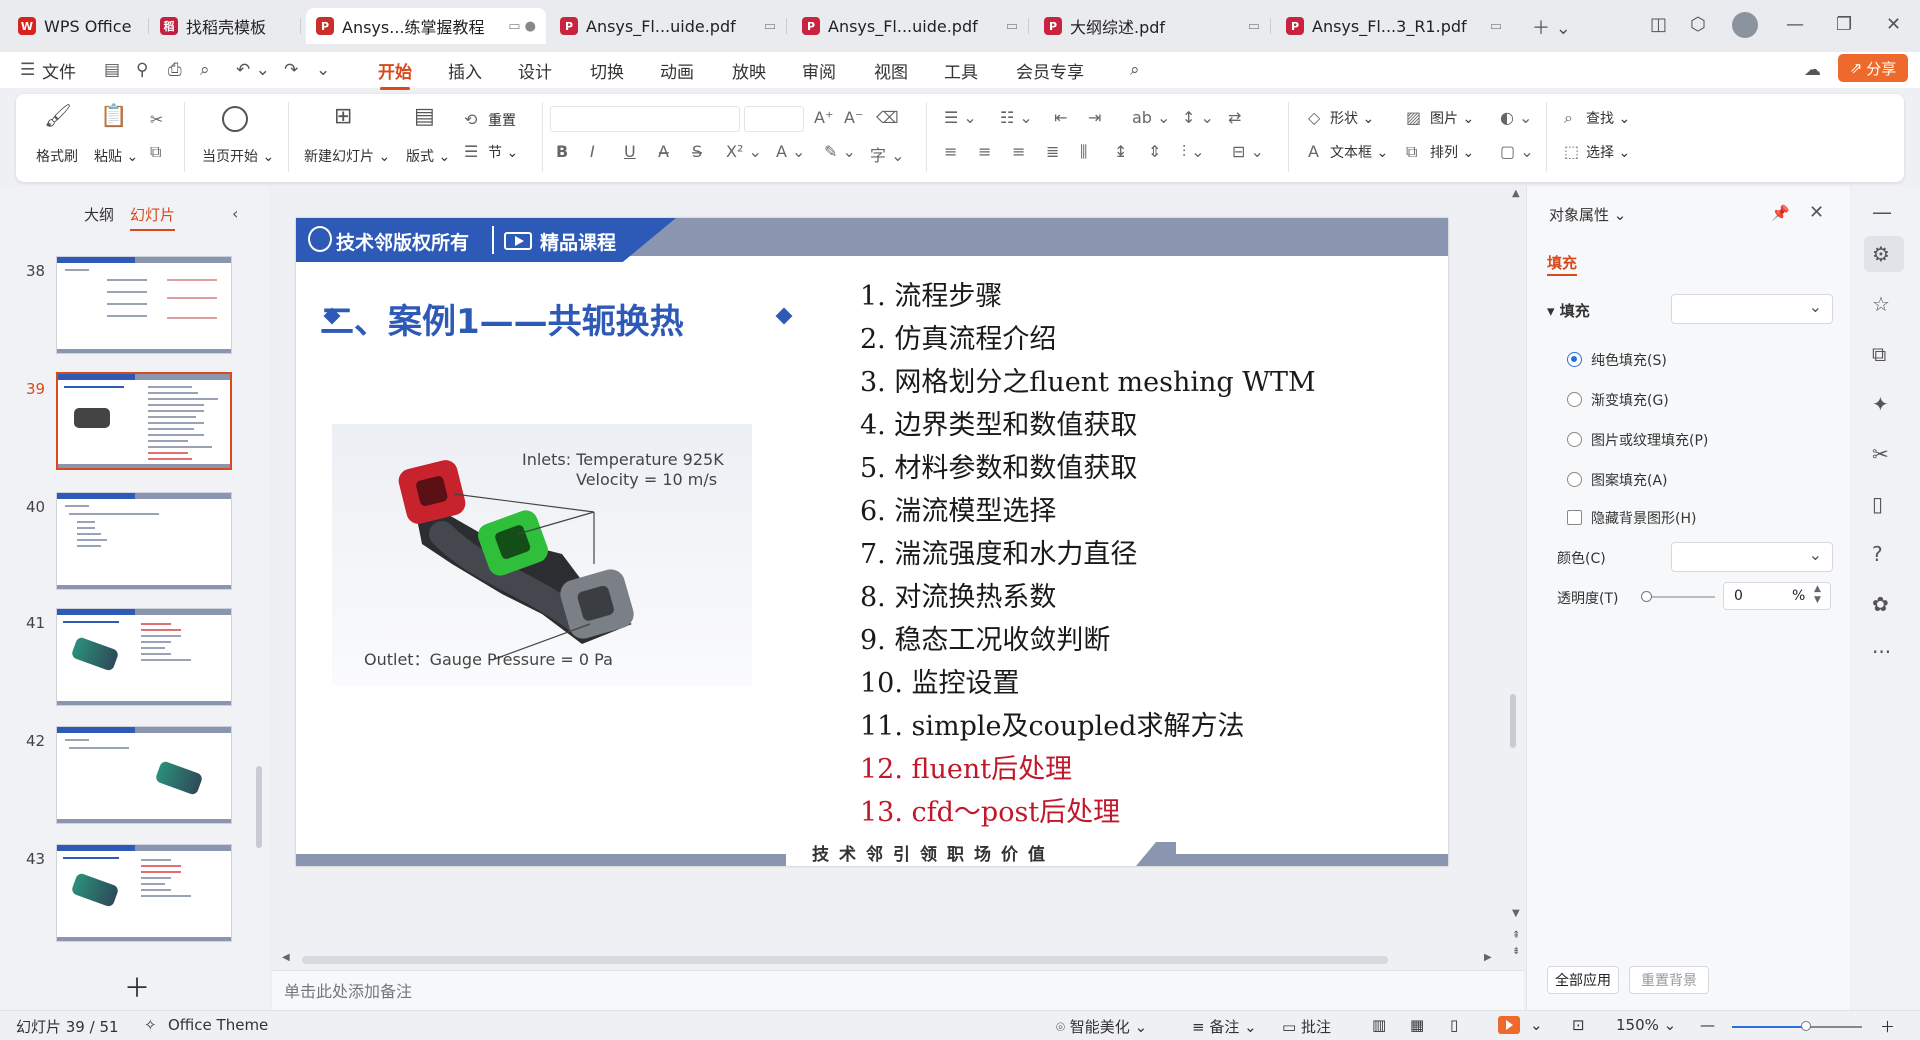 The width and height of the screenshot is (1920, 1040). Describe the element at coordinates (153, 217) in the screenshot. I see `tab-slides: 幻灯片` at that location.